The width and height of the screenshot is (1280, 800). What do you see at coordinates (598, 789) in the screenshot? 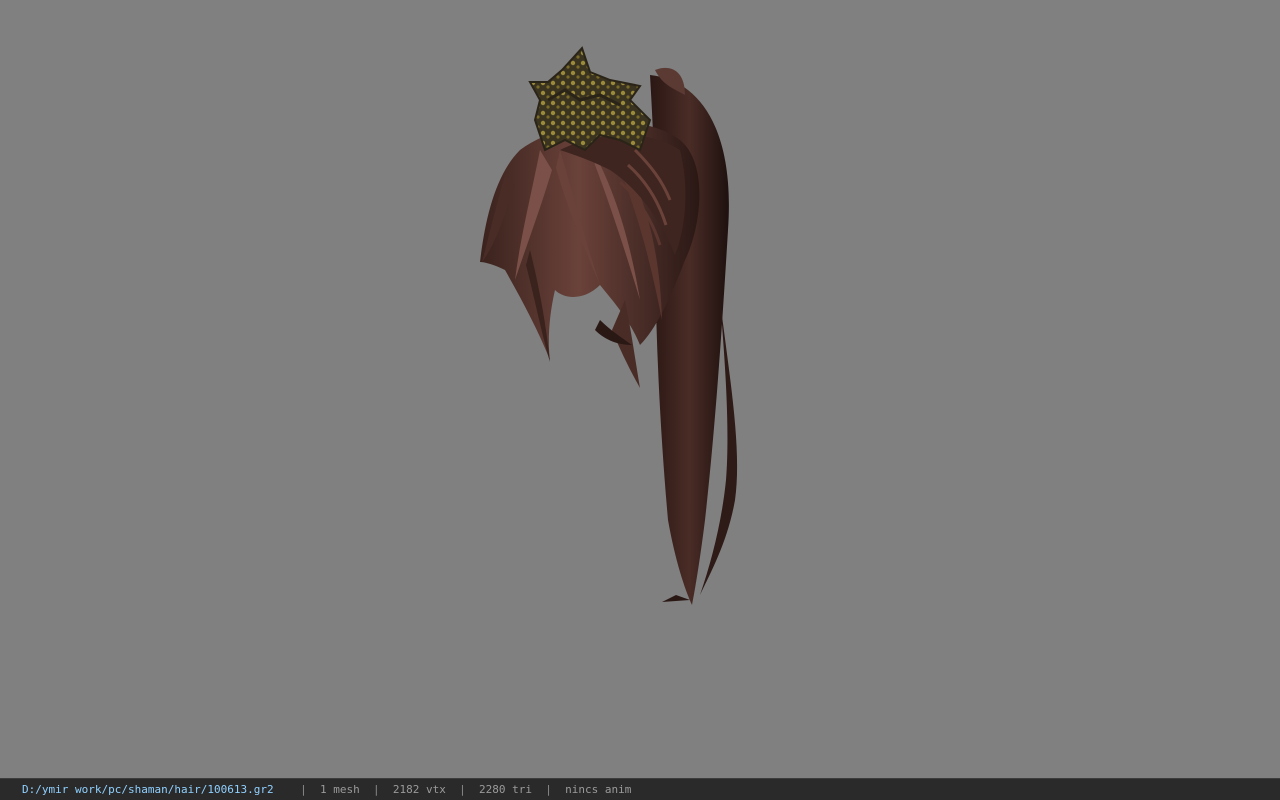
I see `animation-status: nincs anim` at bounding box center [598, 789].